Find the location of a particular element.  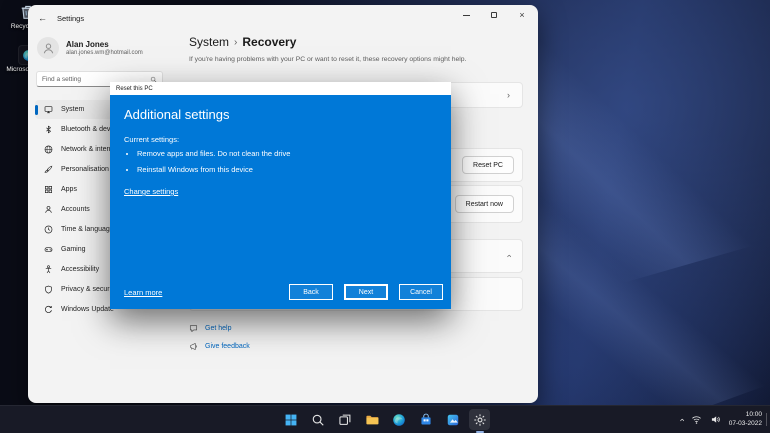

photos-icon is located at coordinates (453, 420).